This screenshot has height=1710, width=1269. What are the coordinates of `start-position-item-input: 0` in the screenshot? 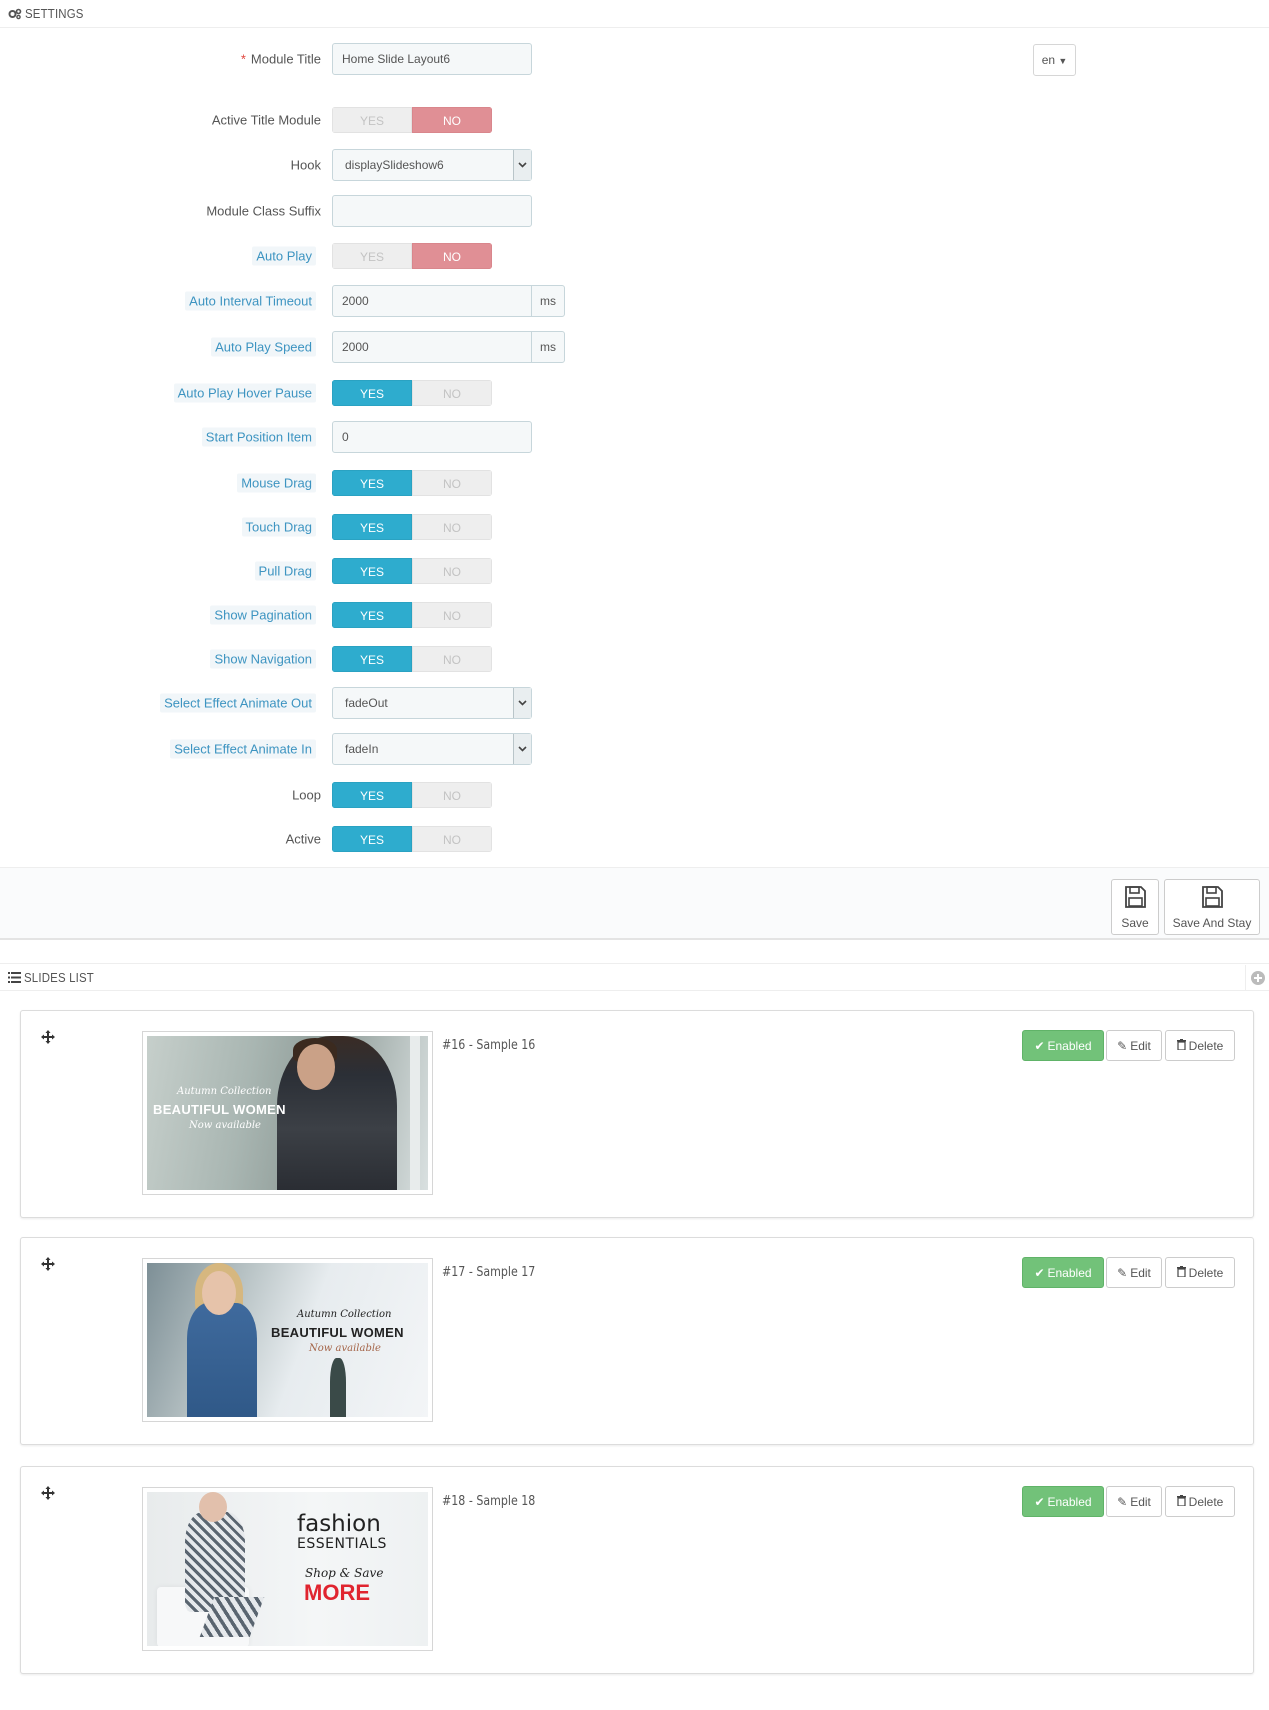 It's located at (432, 437).